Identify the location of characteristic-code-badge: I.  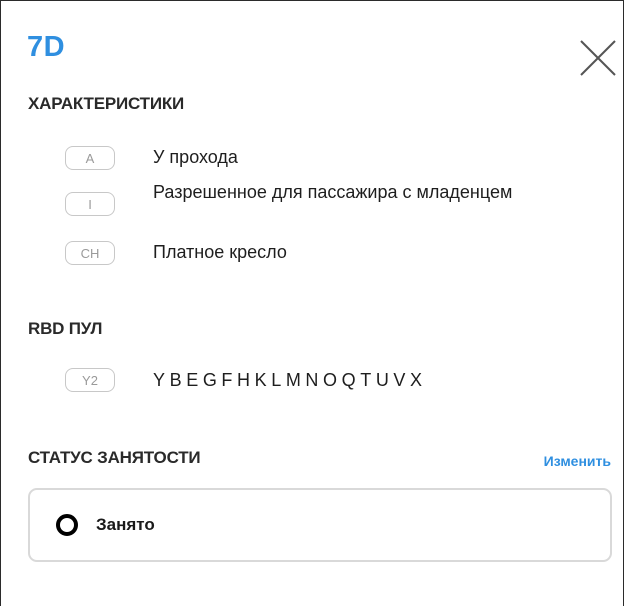
(90, 204).